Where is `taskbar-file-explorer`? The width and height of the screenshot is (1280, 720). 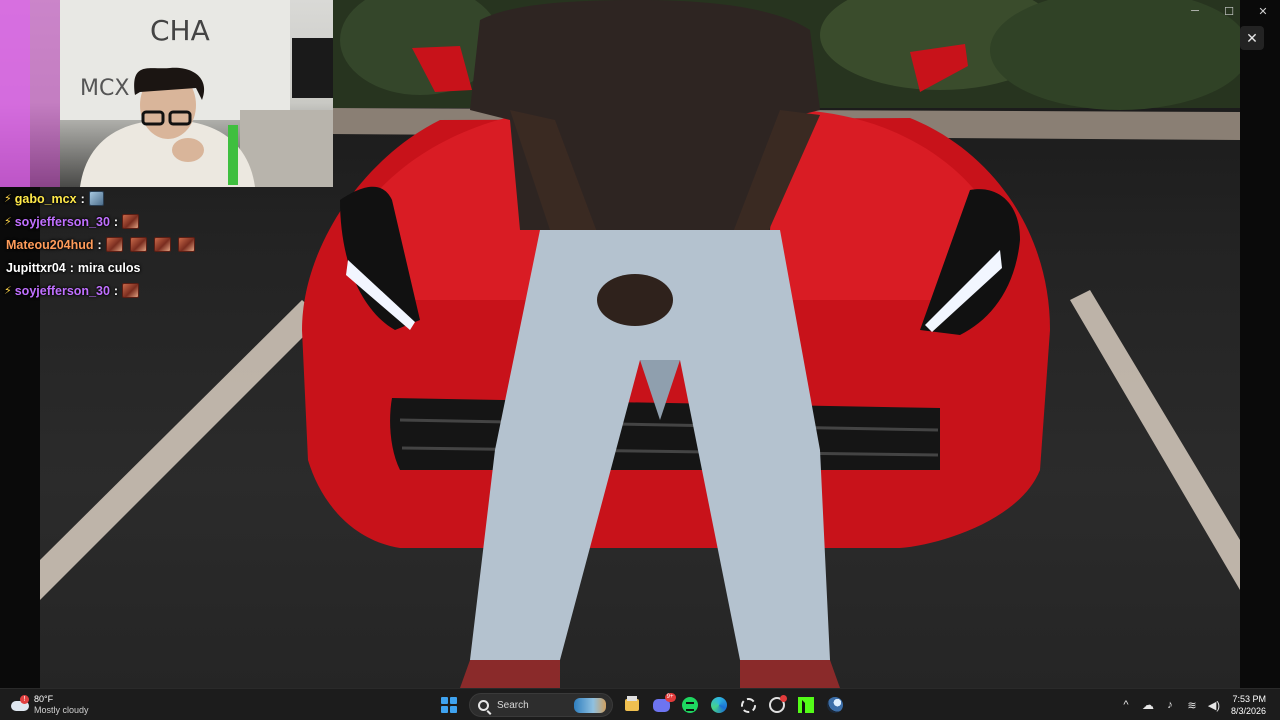 taskbar-file-explorer is located at coordinates (632, 705).